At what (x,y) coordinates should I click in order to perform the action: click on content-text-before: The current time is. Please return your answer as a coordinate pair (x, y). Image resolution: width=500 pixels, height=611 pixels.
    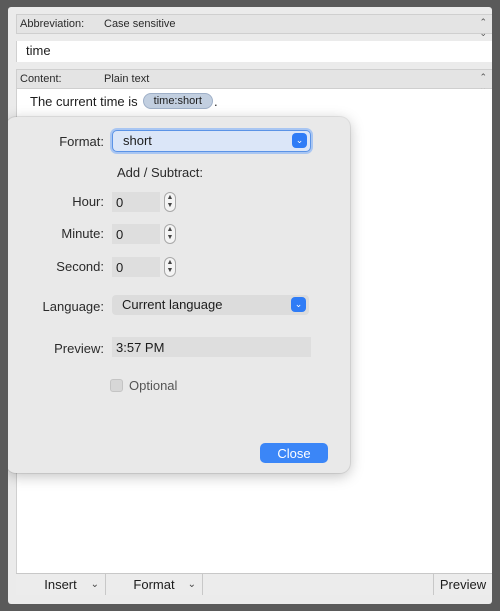
    Looking at the image, I should click on (84, 101).